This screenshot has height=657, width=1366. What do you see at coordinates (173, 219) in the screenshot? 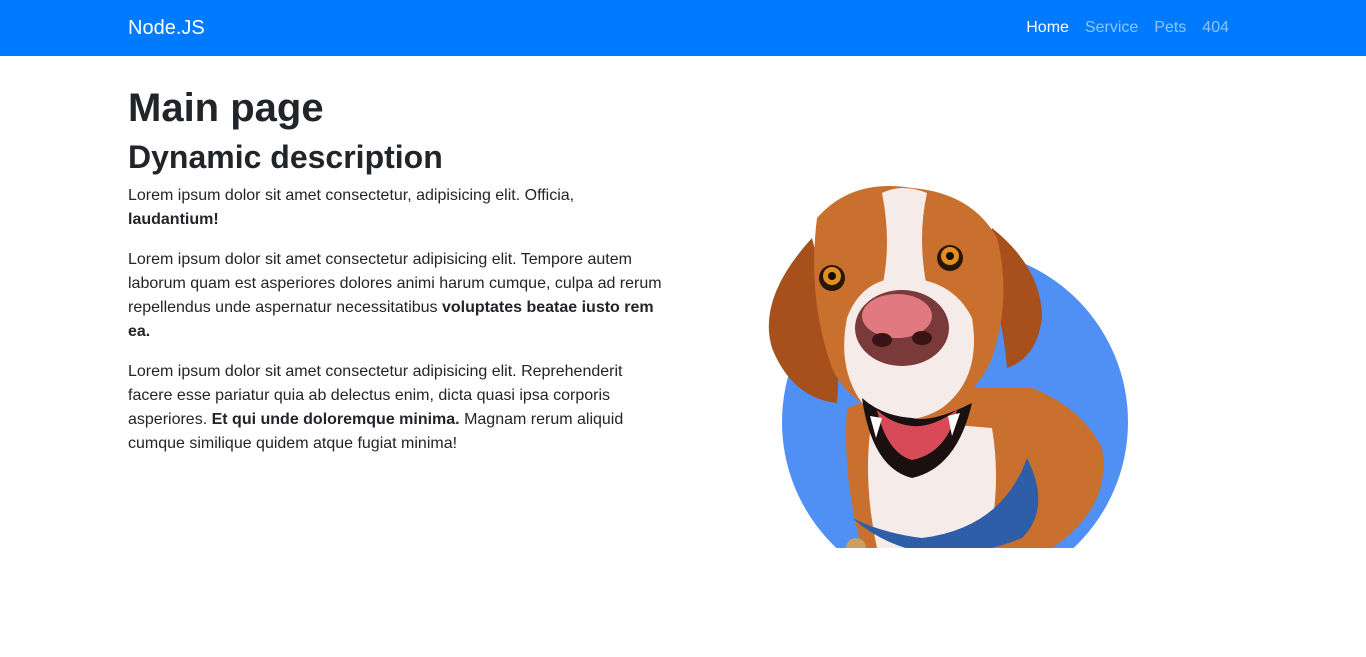
I see `paragraph-1-bold: laudantium!` at bounding box center [173, 219].